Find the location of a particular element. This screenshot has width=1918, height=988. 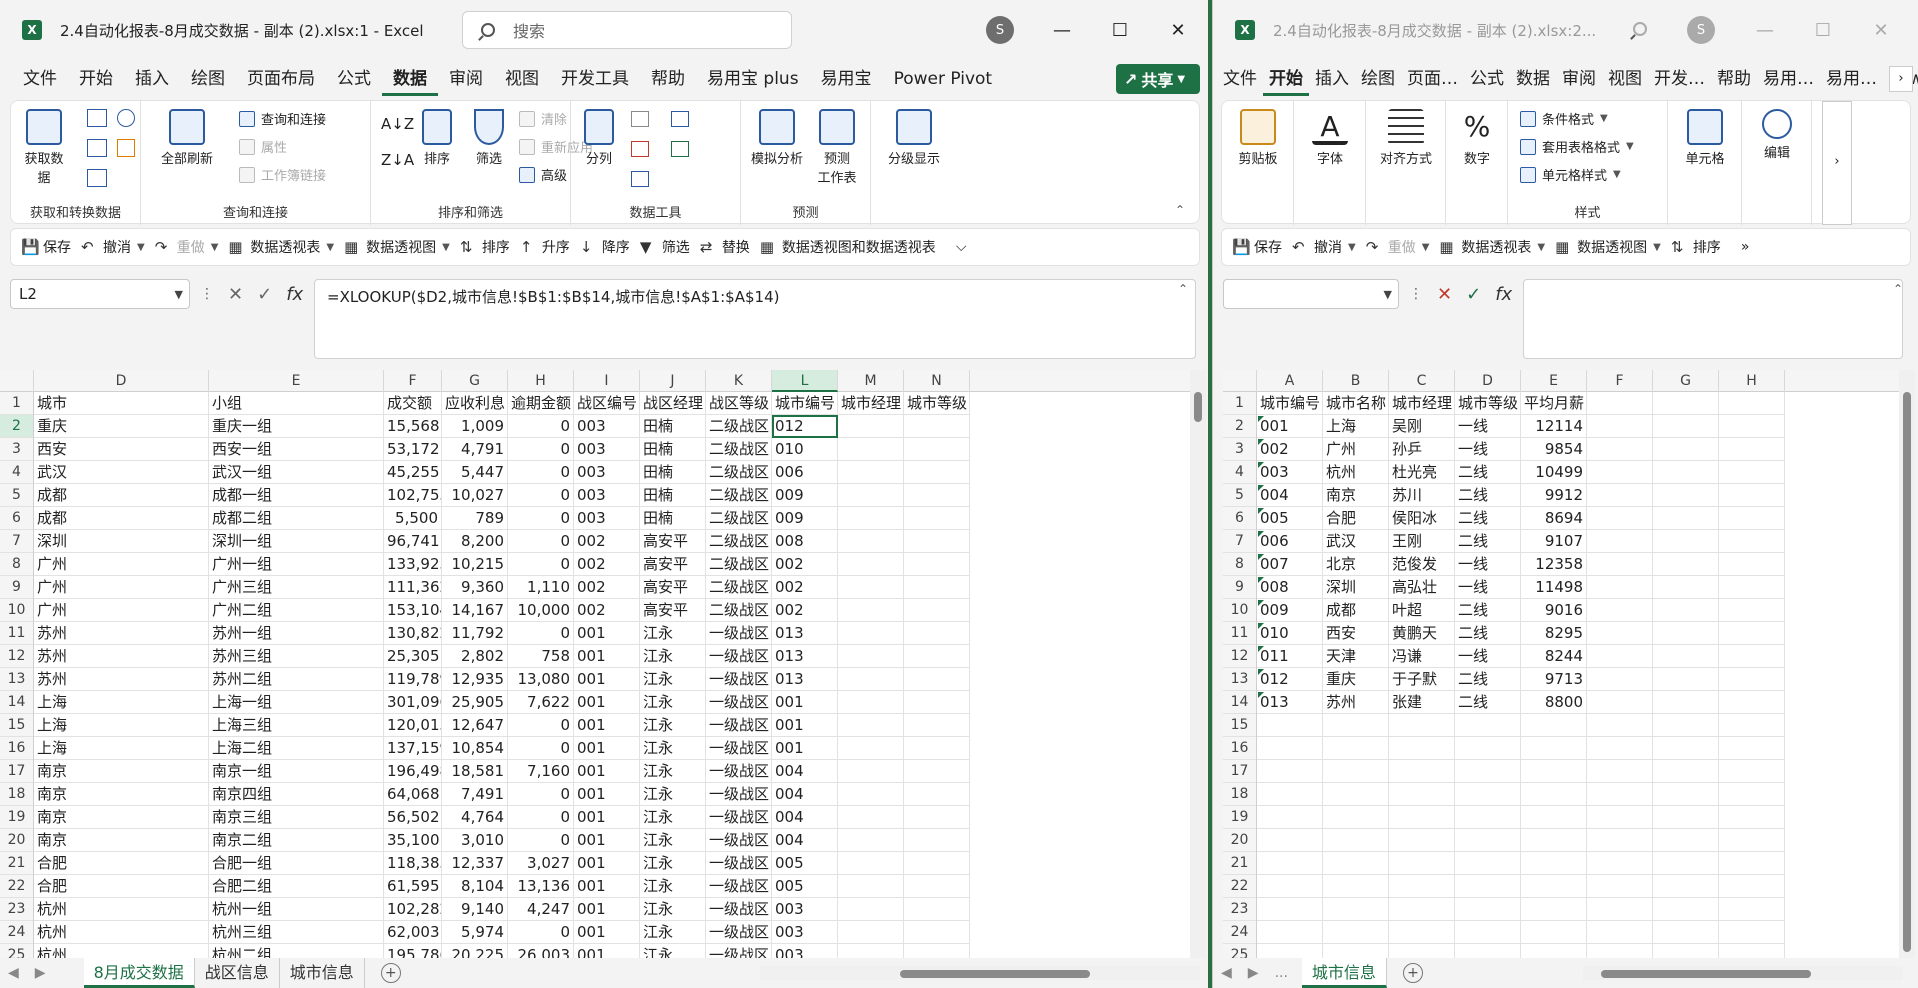

share-button: ↗ 共享 ▼ is located at coordinates (1158, 79).